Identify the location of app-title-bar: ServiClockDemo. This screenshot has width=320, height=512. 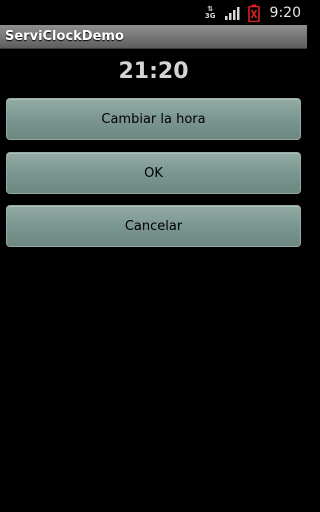
(153, 37).